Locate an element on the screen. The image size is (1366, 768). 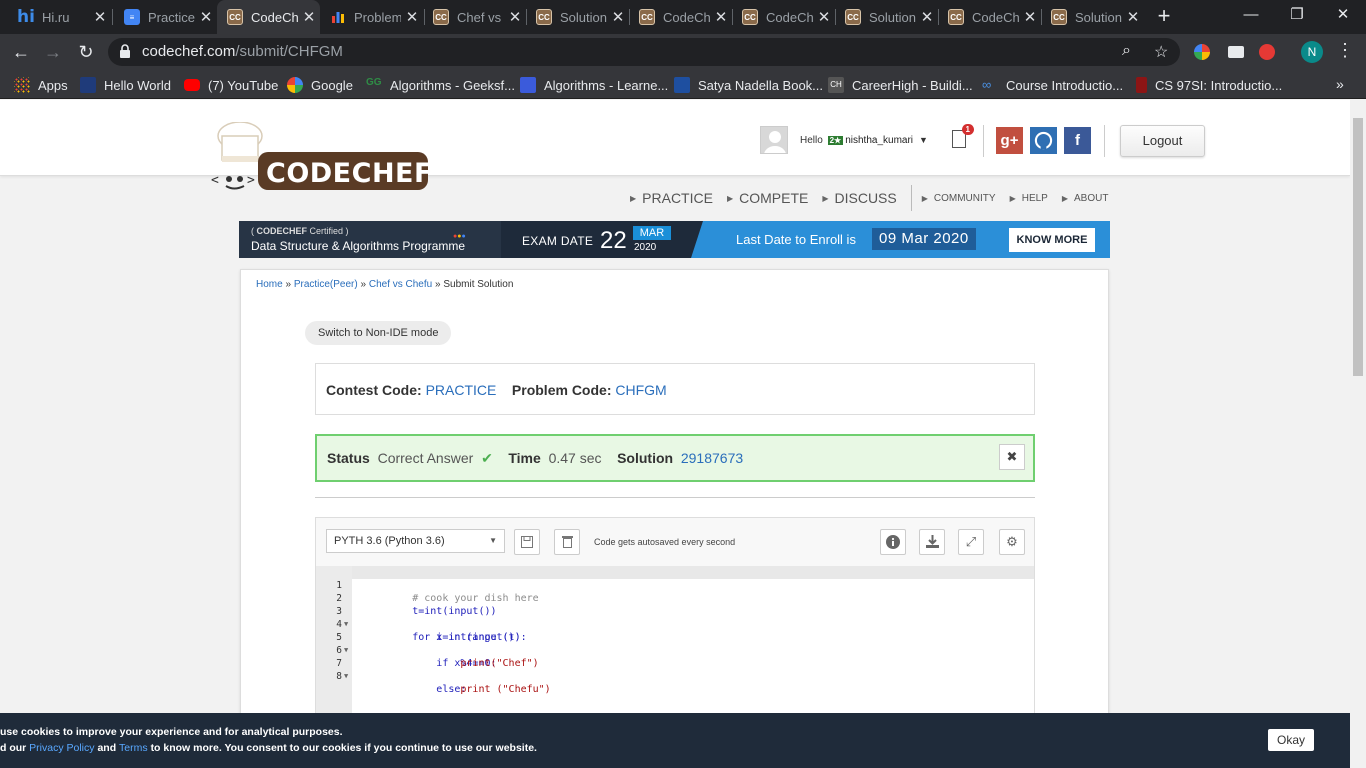
bookmark-google: Google is located at coordinates (320, 85).